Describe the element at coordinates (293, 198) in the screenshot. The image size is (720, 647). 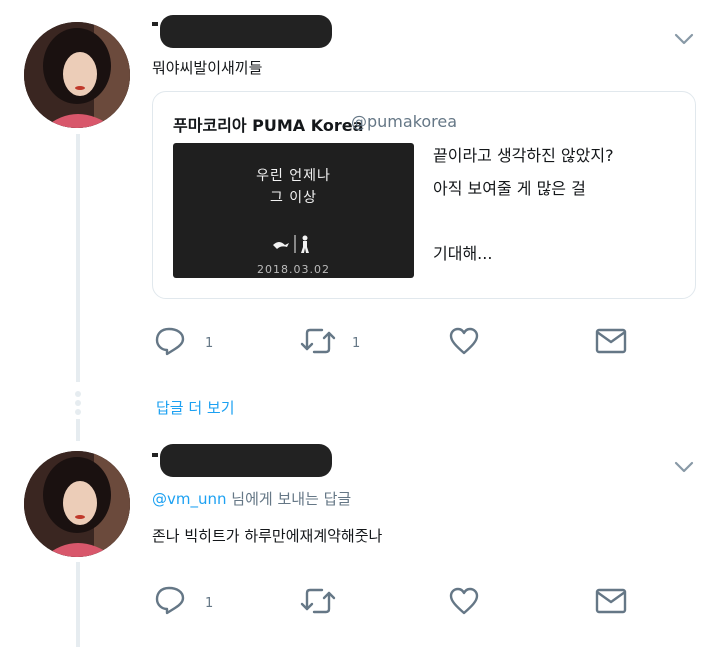
I see `media-text-line: 그 이상` at that location.